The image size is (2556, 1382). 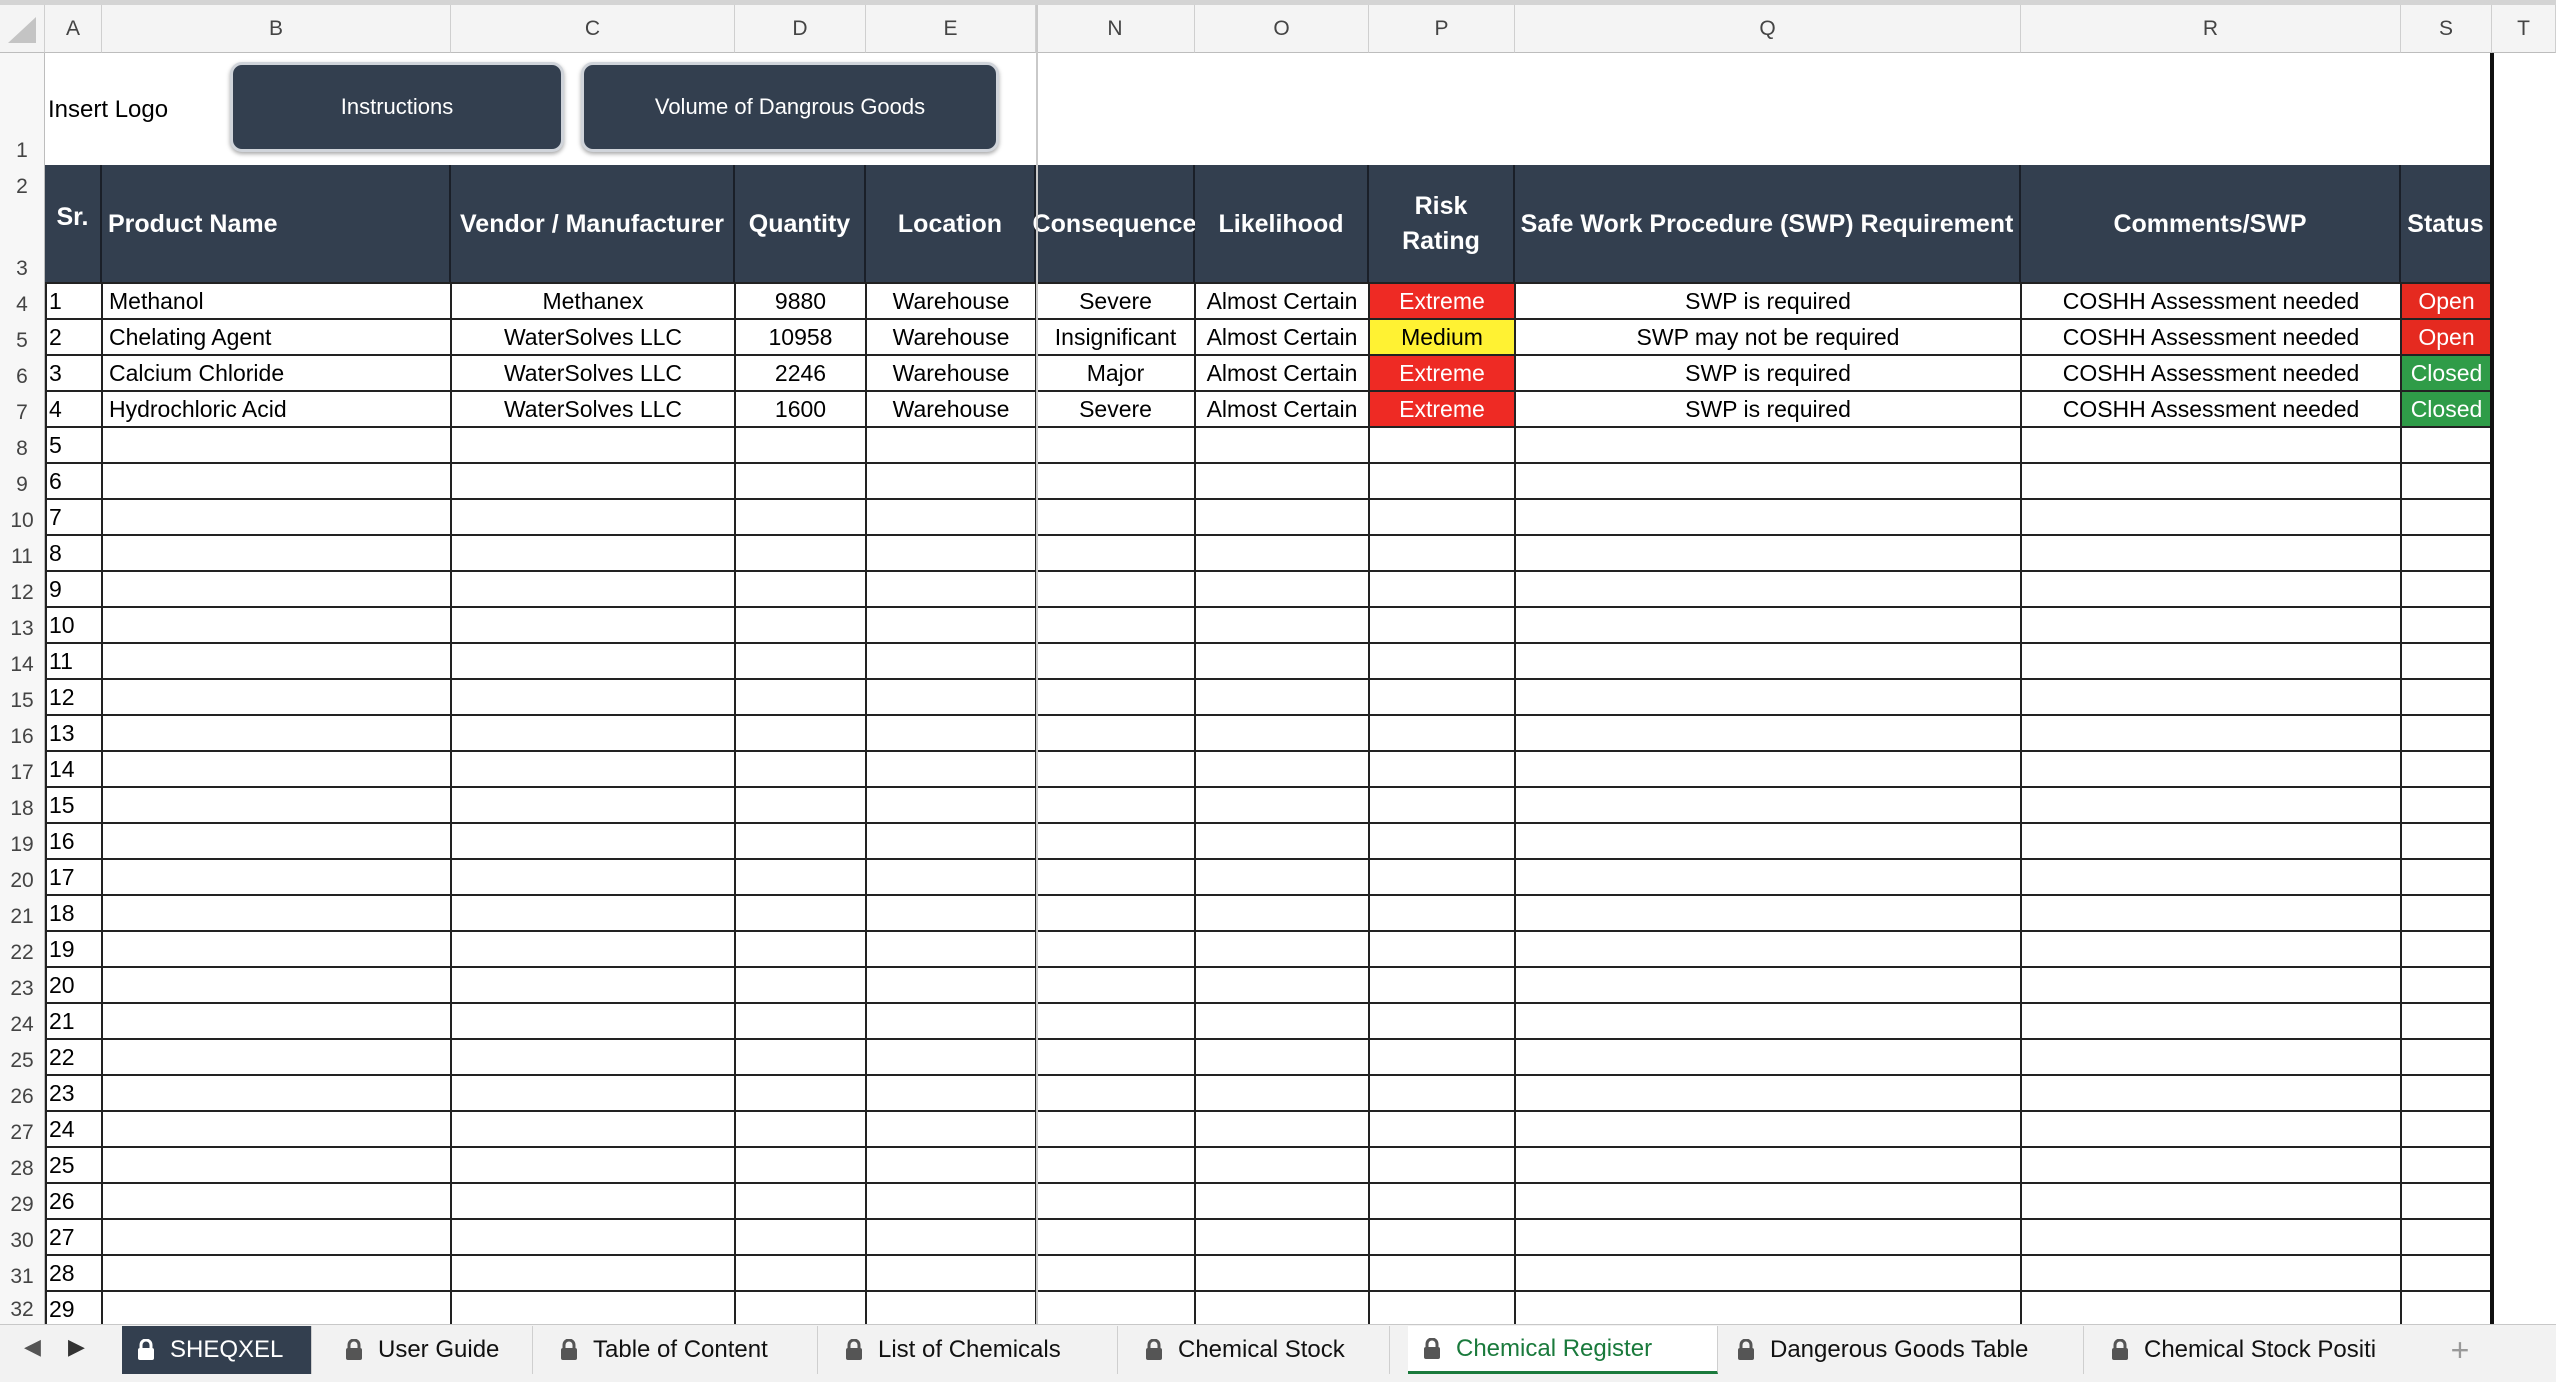 I want to click on row-header-28: 28, so click(x=22, y=1165).